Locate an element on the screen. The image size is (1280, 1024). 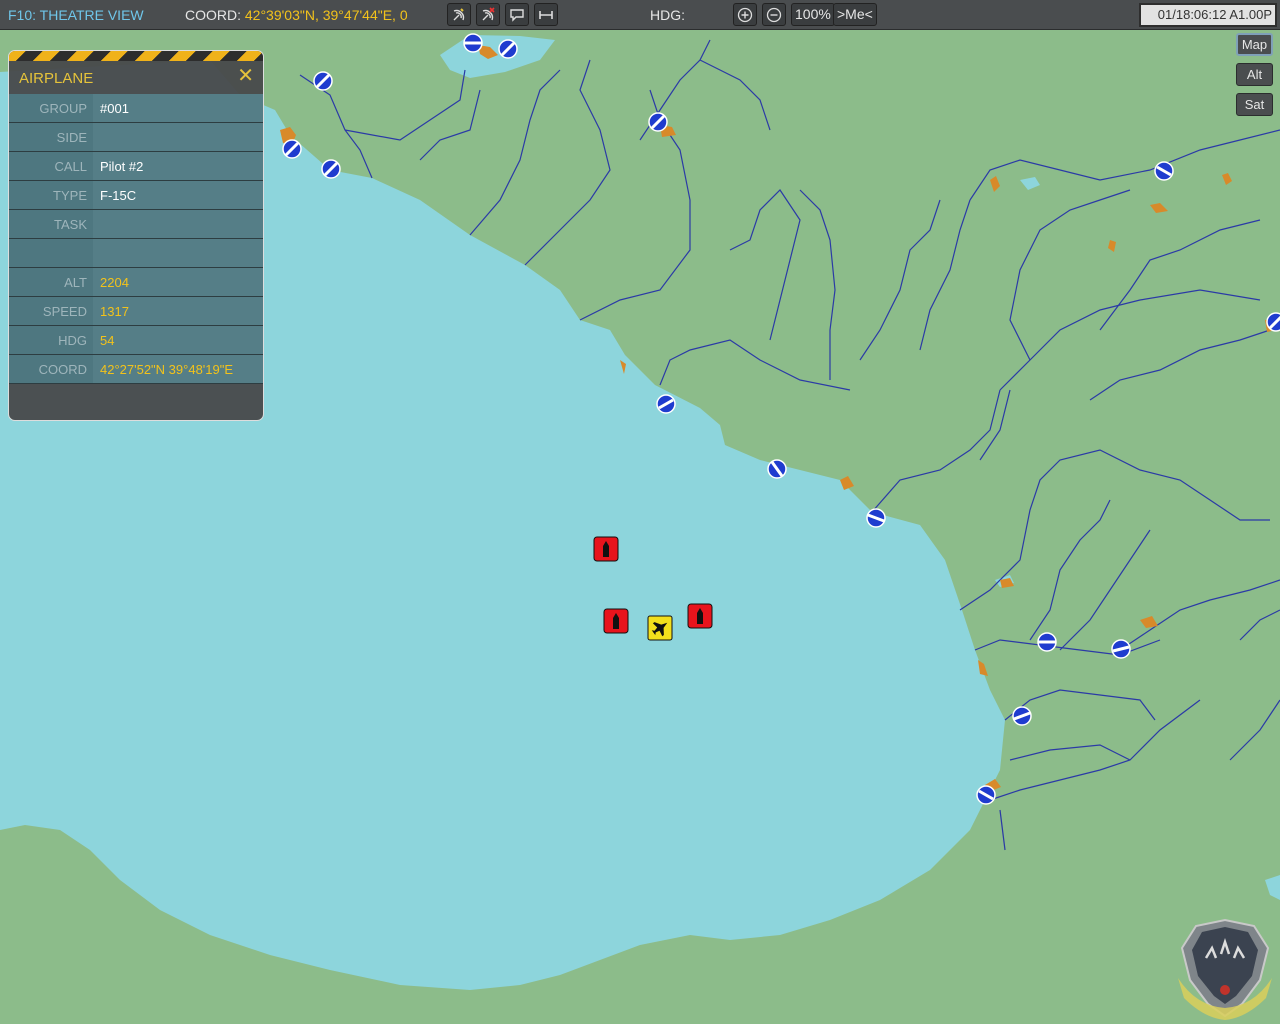
attribute-row: COORD 42°27'52"N 39°48'19"E is located at coordinates (136, 369).